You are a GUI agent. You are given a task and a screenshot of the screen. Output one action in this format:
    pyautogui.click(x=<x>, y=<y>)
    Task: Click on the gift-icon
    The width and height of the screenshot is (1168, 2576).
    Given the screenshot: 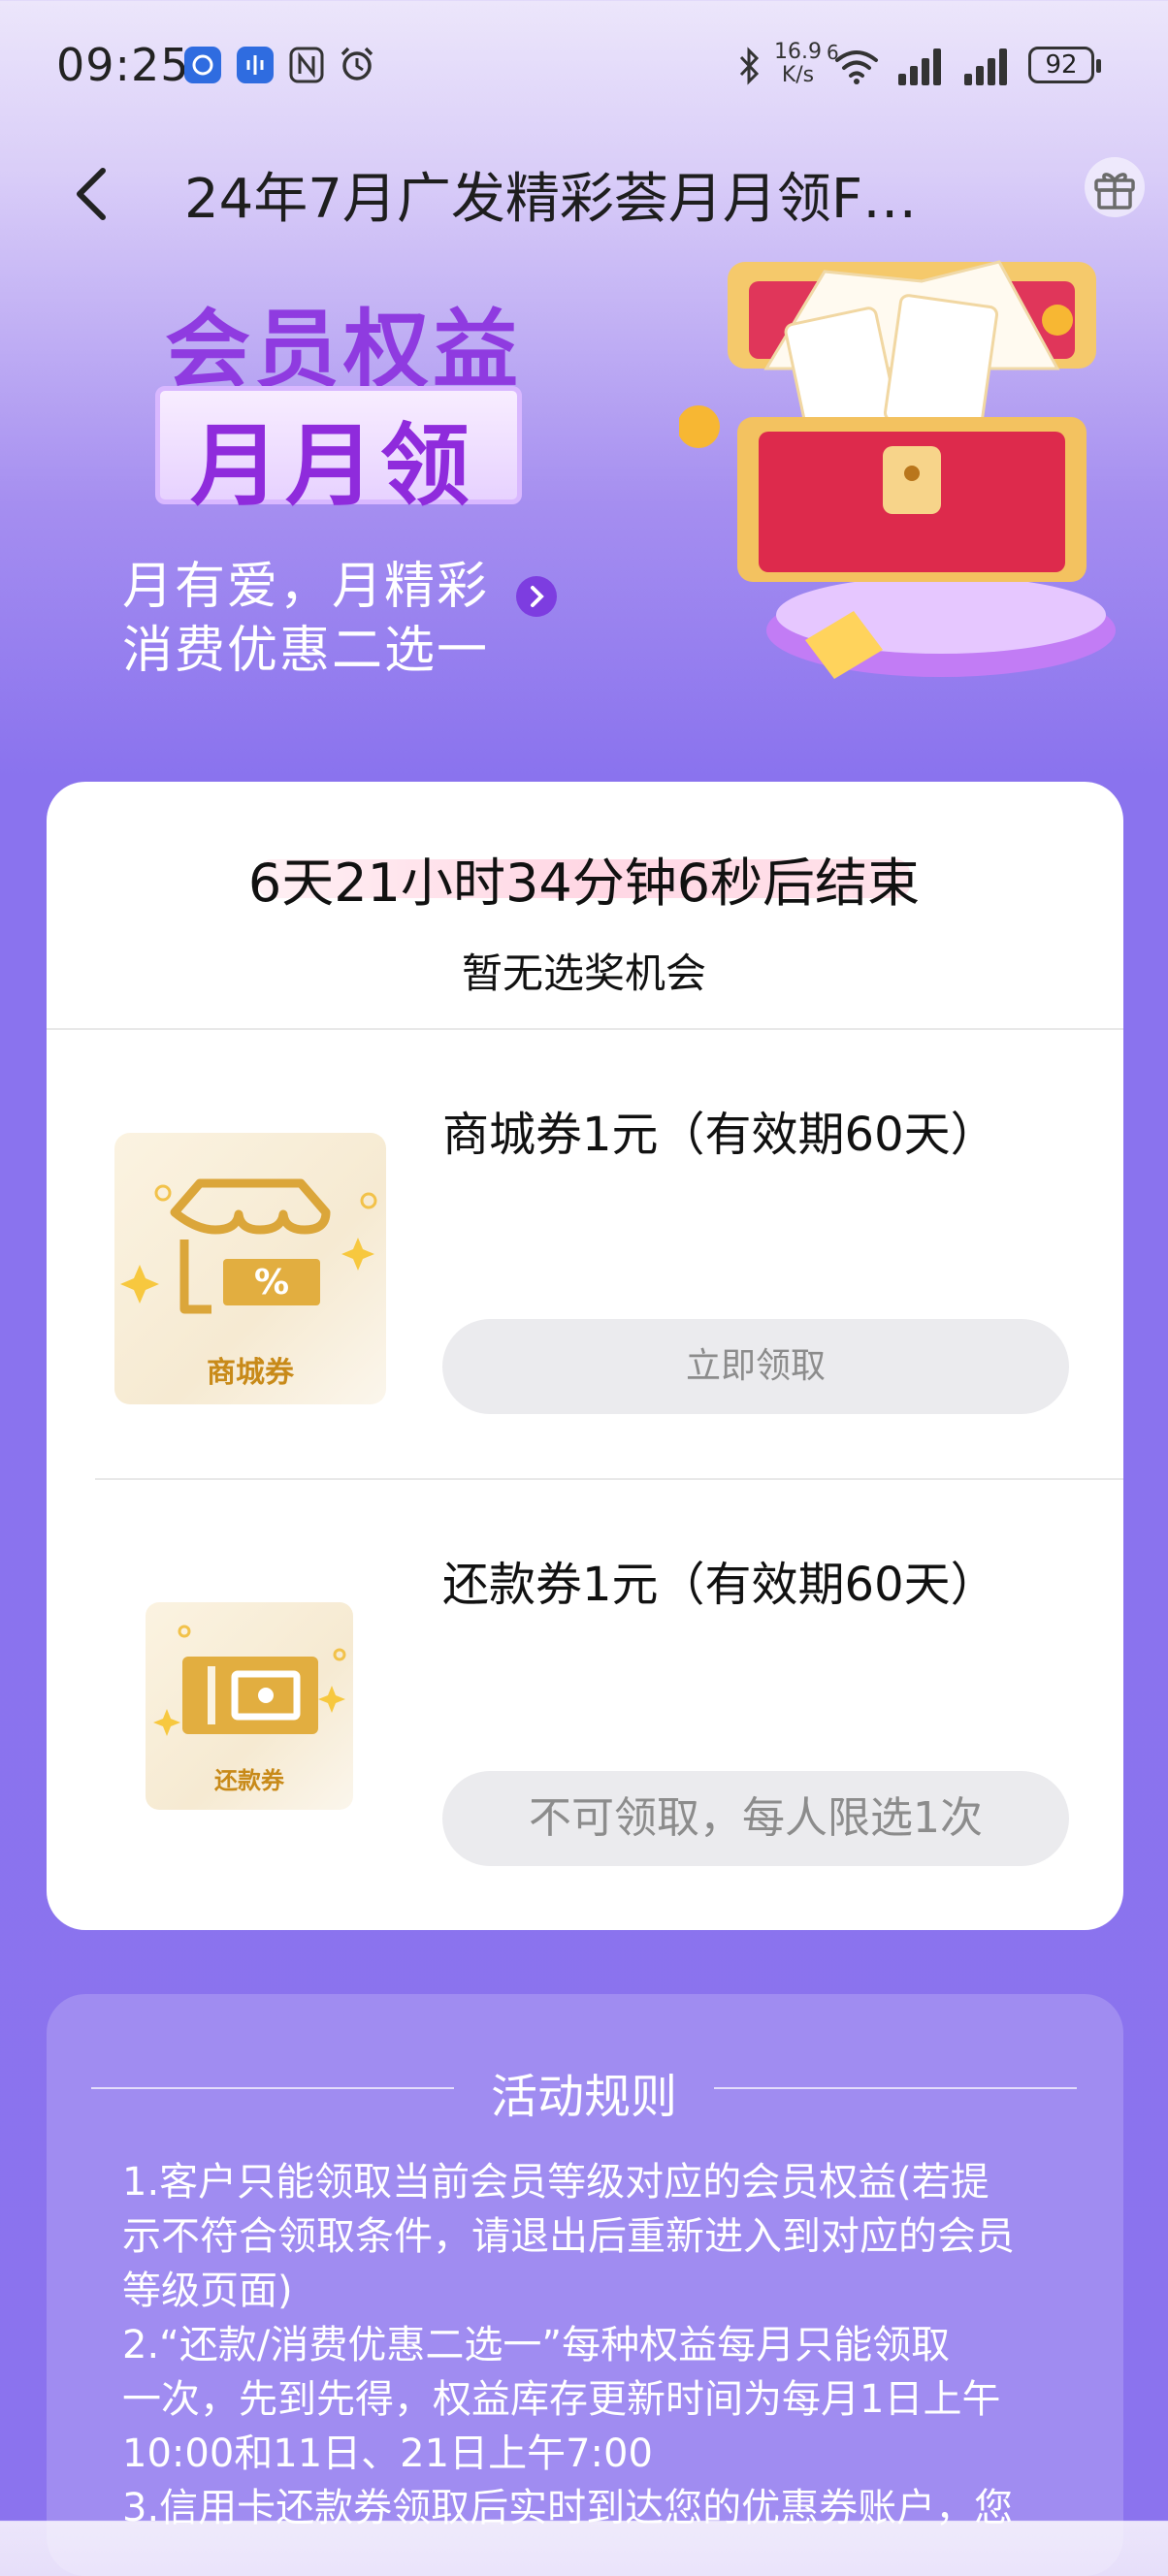 What is the action you would take?
    pyautogui.click(x=1115, y=191)
    